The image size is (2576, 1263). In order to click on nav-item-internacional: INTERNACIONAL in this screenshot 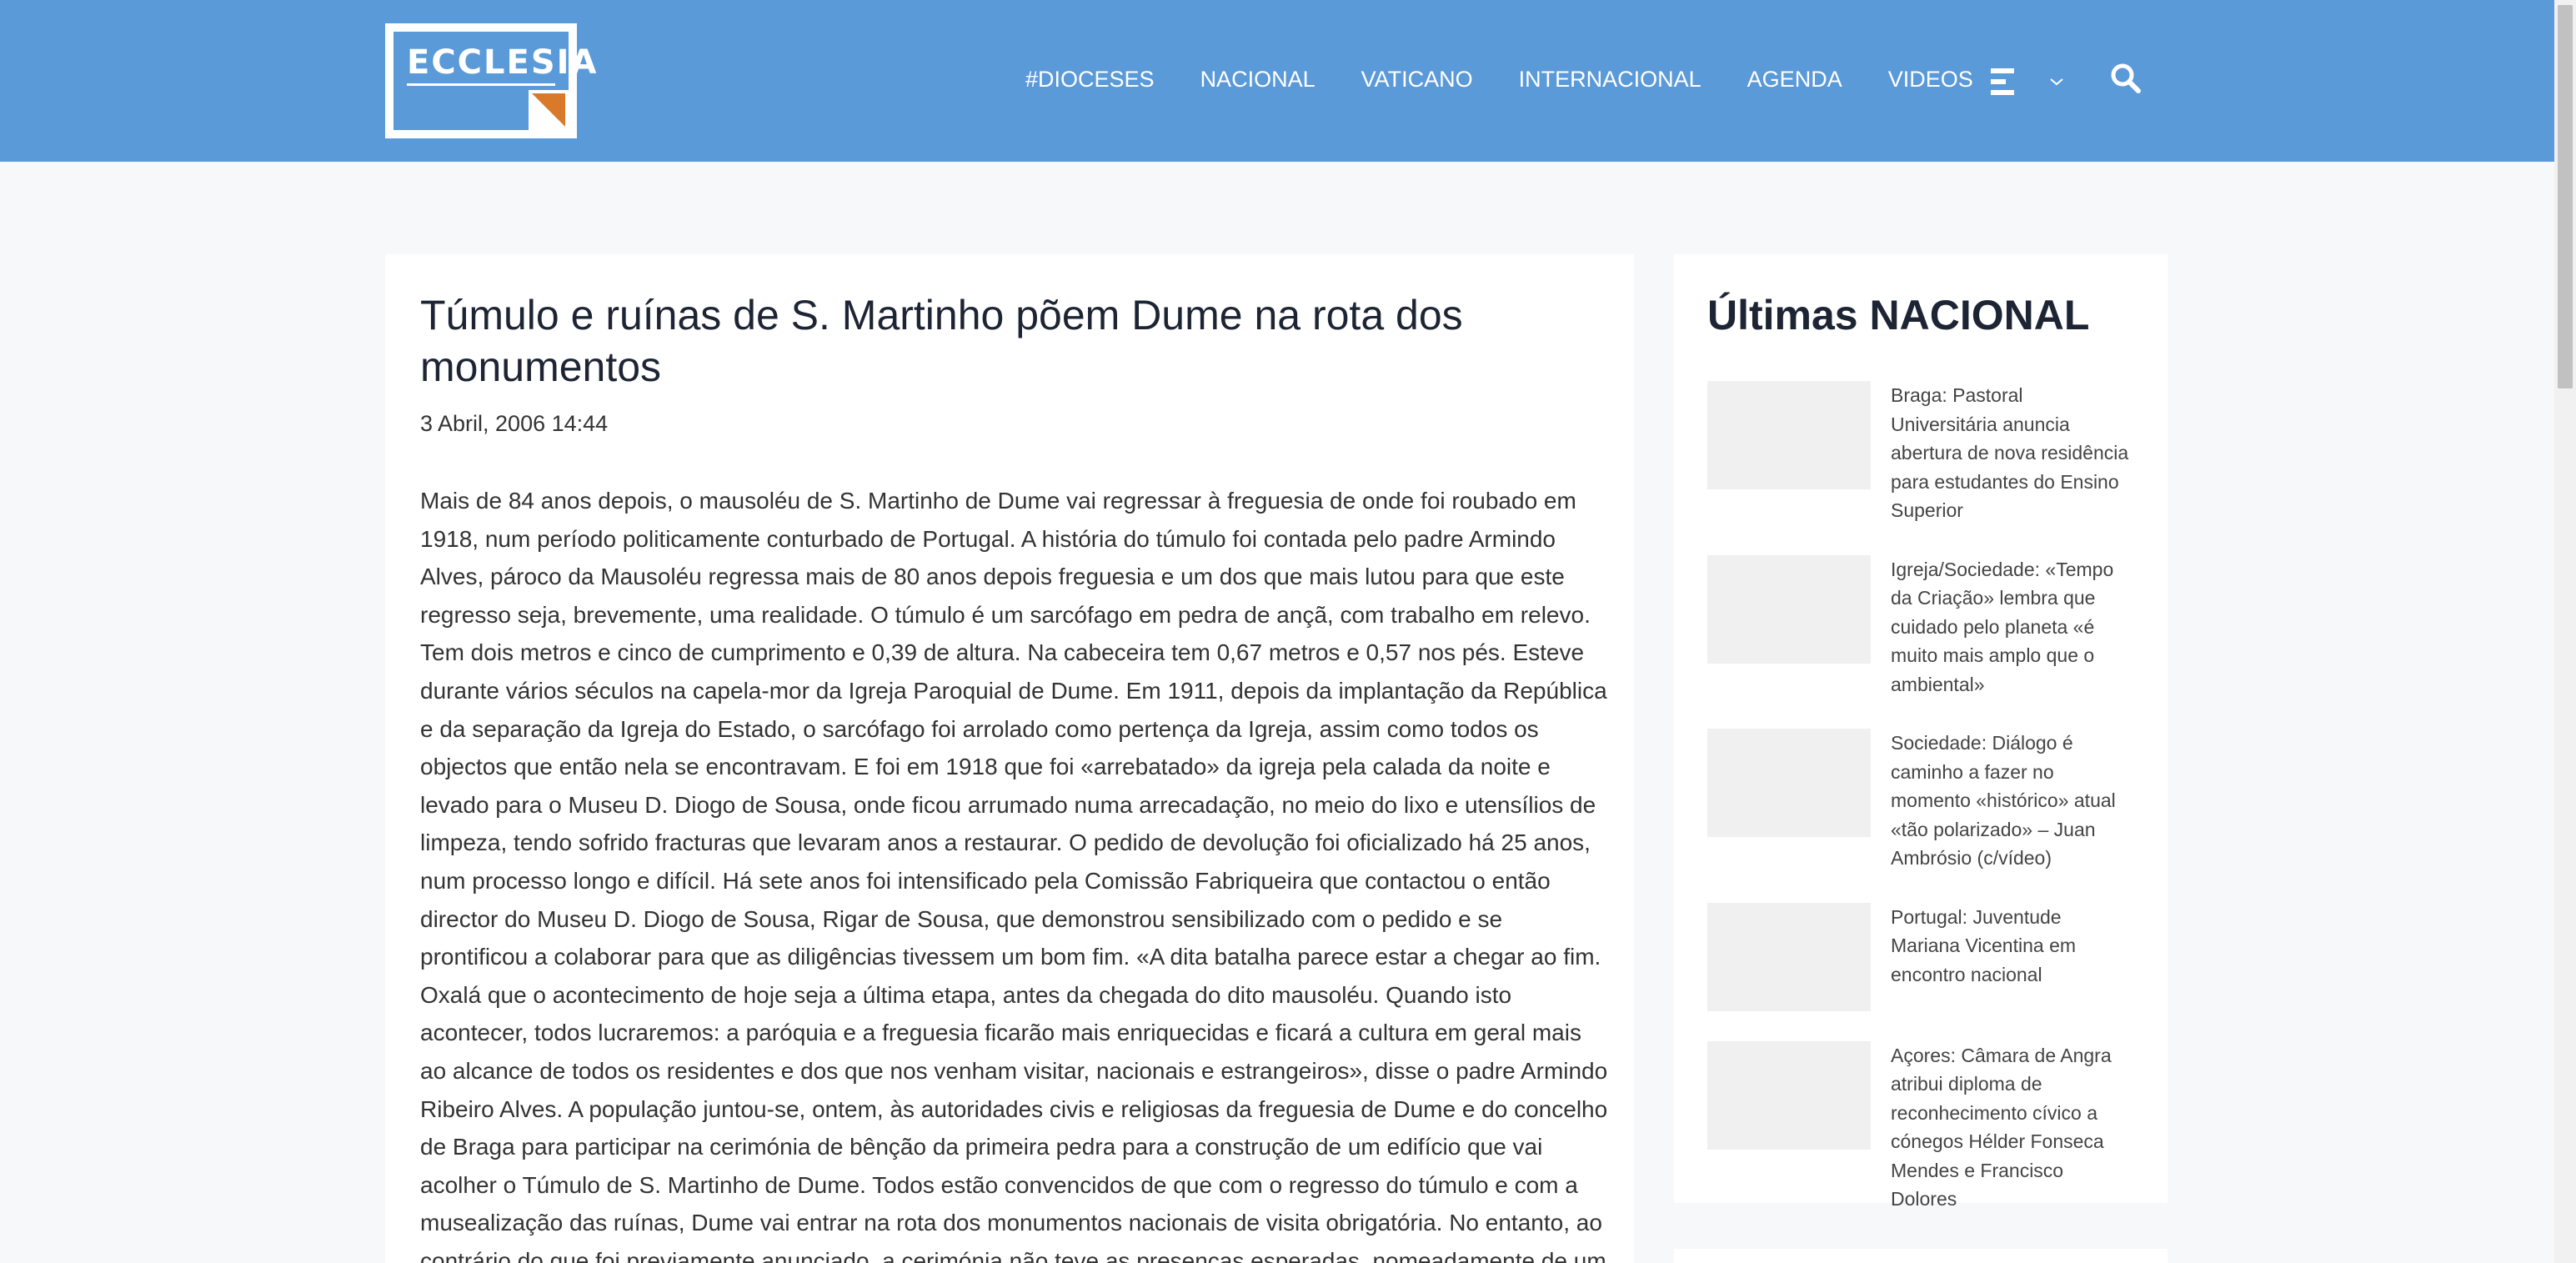, I will do `click(1610, 80)`.